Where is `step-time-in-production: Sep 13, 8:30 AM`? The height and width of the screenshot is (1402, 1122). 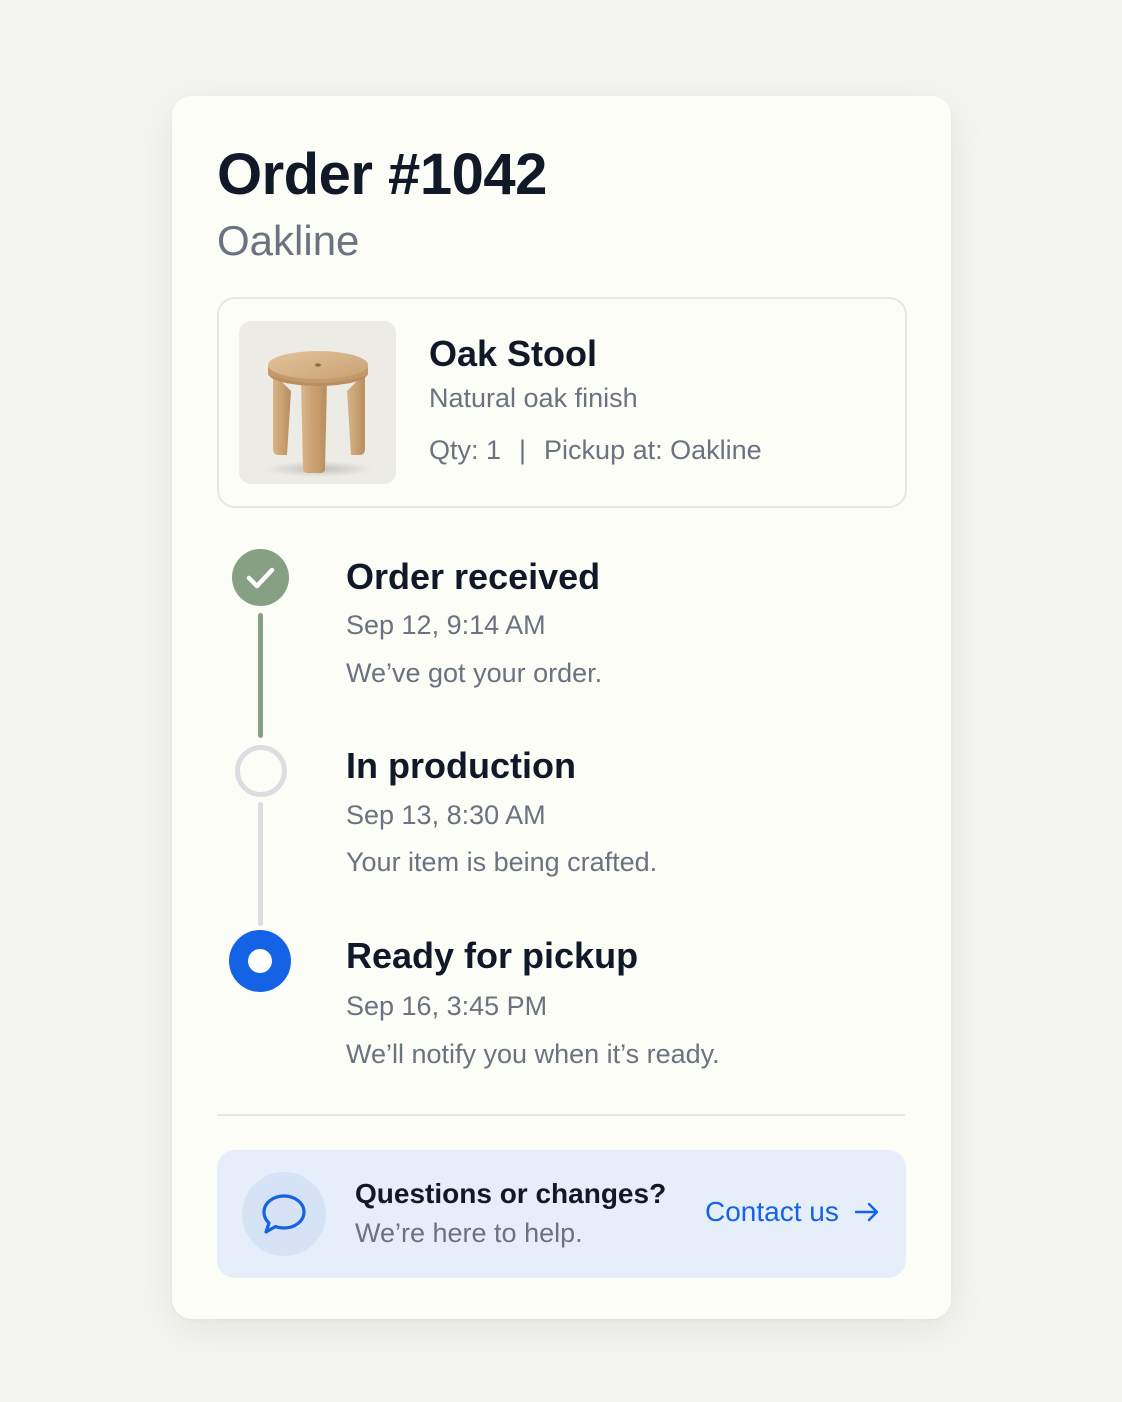
step-time-in-production: Sep 13, 8:30 AM is located at coordinates (446, 815).